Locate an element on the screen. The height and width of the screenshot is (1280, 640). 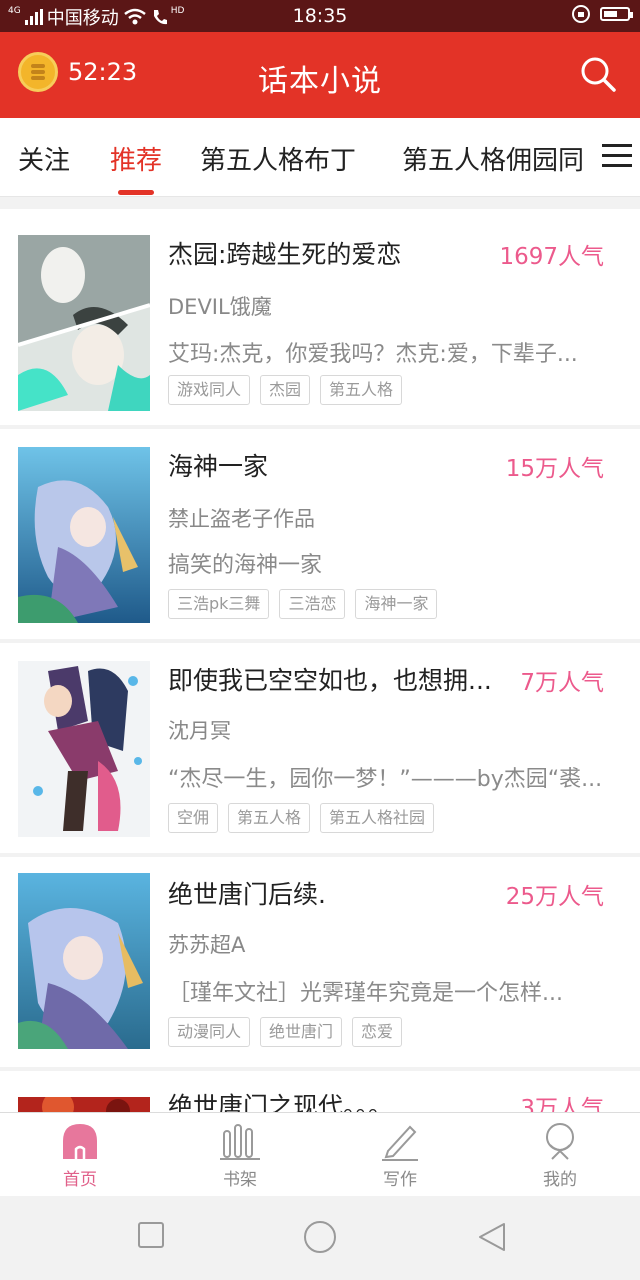
status-bar: 4G 中国移动 HD 18:35 is located at coordinates (320, 16).